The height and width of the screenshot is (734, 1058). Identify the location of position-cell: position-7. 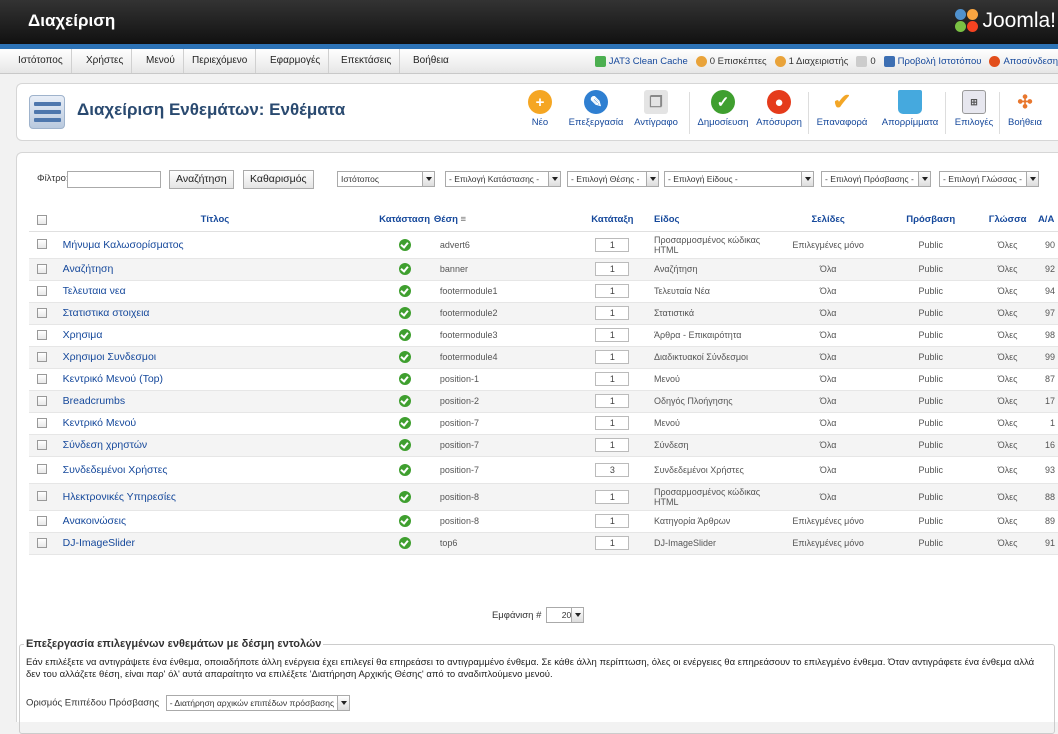
(502, 445).